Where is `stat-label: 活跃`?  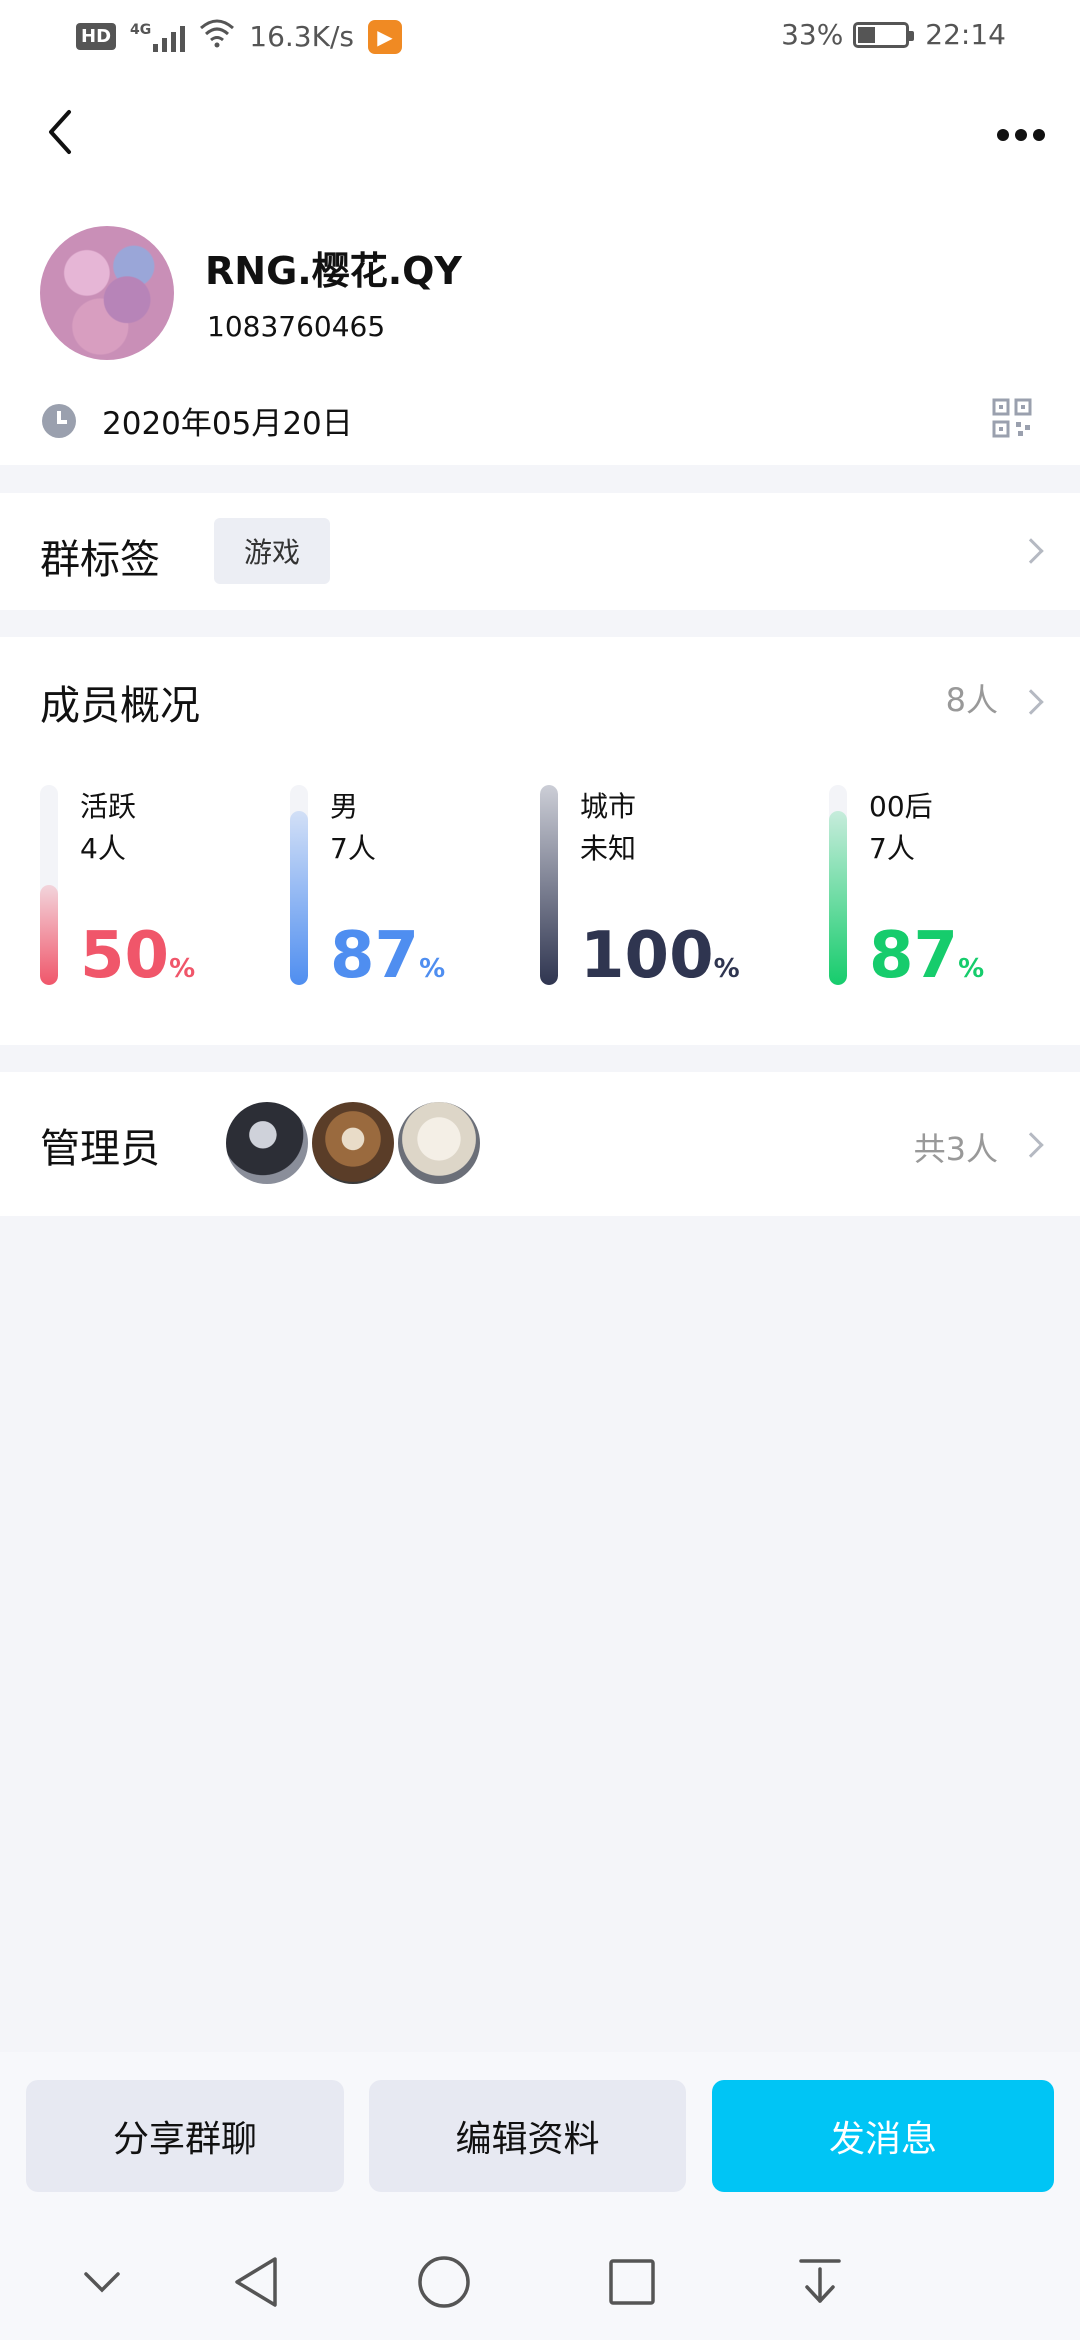 stat-label: 活跃 is located at coordinates (108, 806).